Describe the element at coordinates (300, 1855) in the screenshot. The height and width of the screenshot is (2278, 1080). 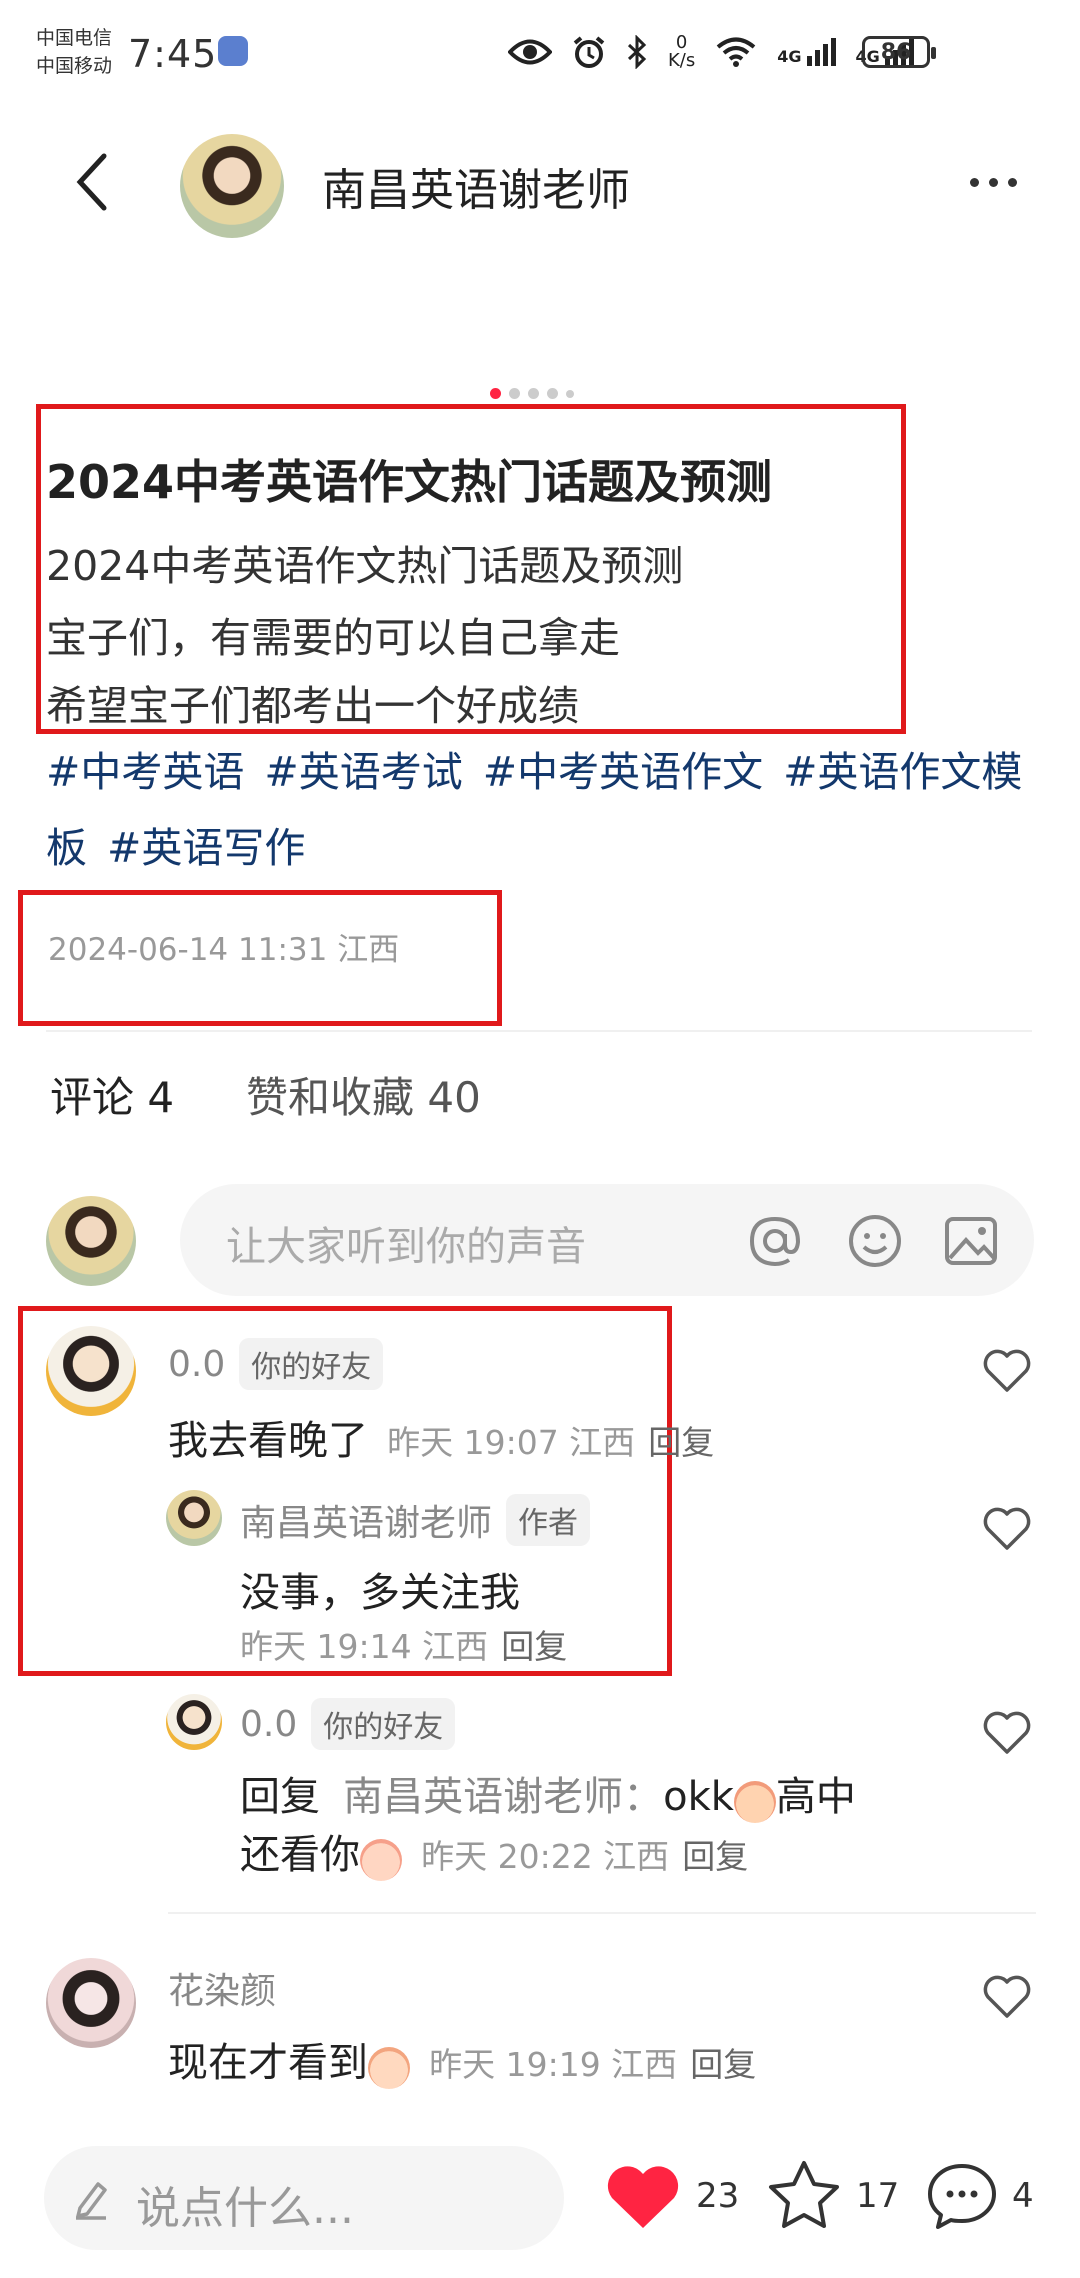
I see `reply-text-c: 还看你` at that location.